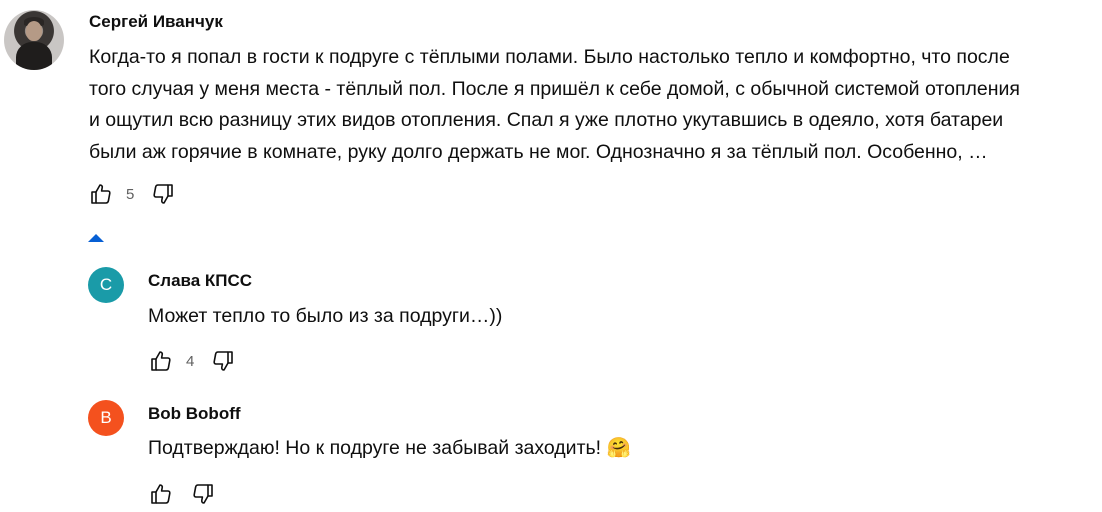 The height and width of the screenshot is (512, 1102). What do you see at coordinates (156, 22) in the screenshot?
I see `comment-author: Сергей Иванчук` at bounding box center [156, 22].